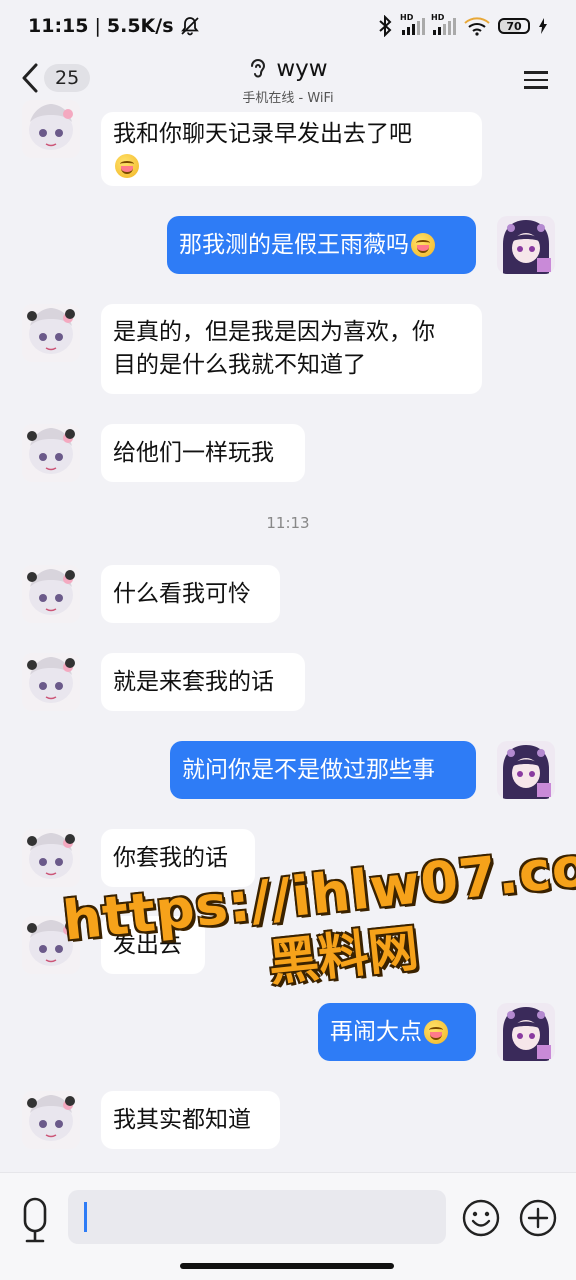  Describe the element at coordinates (543, 26) in the screenshot. I see `charging-icon` at that location.